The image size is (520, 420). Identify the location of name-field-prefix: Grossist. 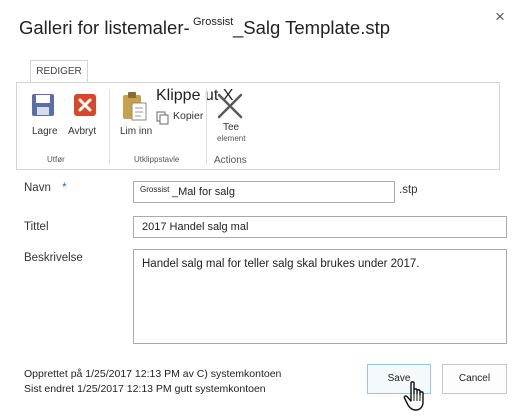
(155, 189).